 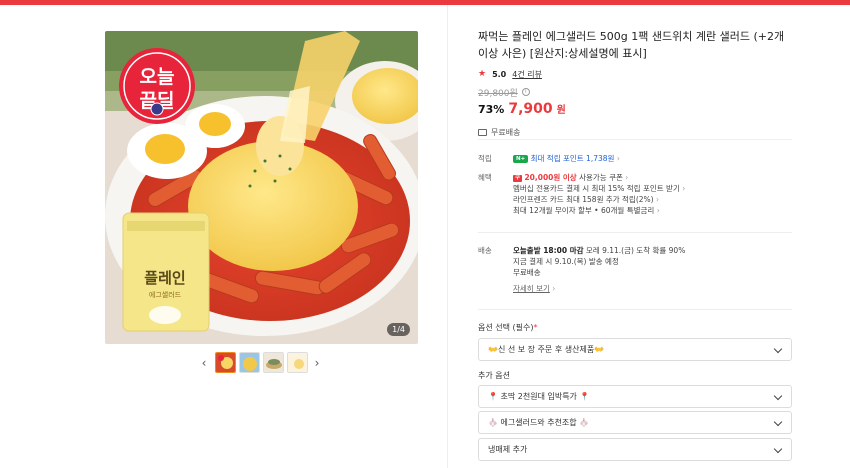 I want to click on top-accent-bar, so click(x=425, y=2).